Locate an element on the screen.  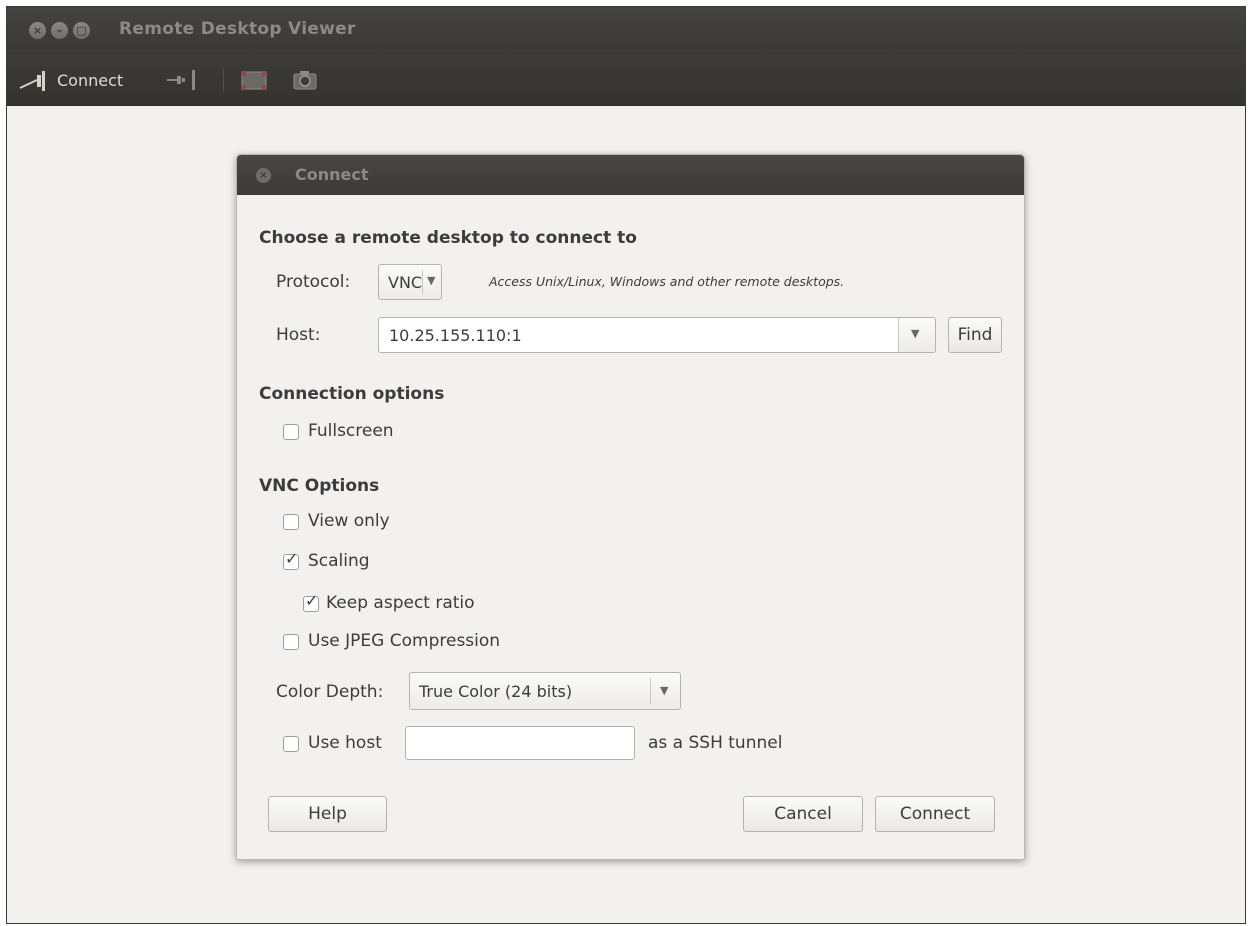
color-depth-label: Color Depth: is located at coordinates (330, 692).